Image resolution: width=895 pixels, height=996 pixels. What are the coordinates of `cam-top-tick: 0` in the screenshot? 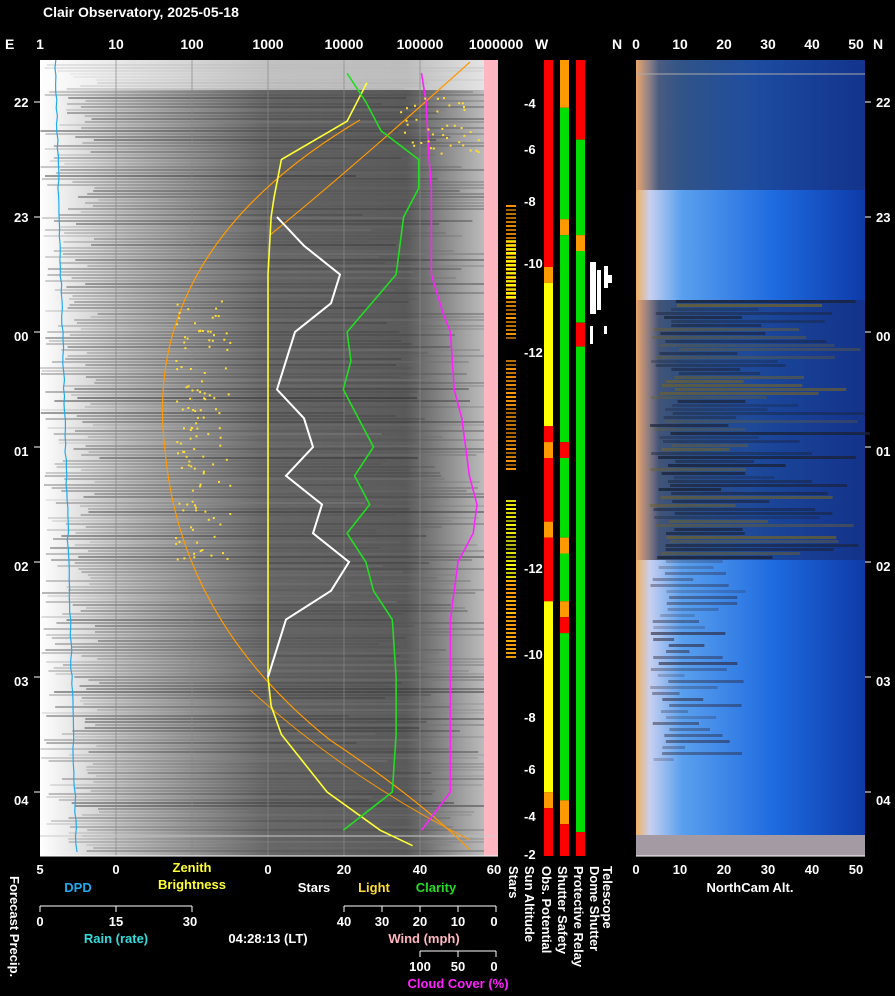 It's located at (636, 44).